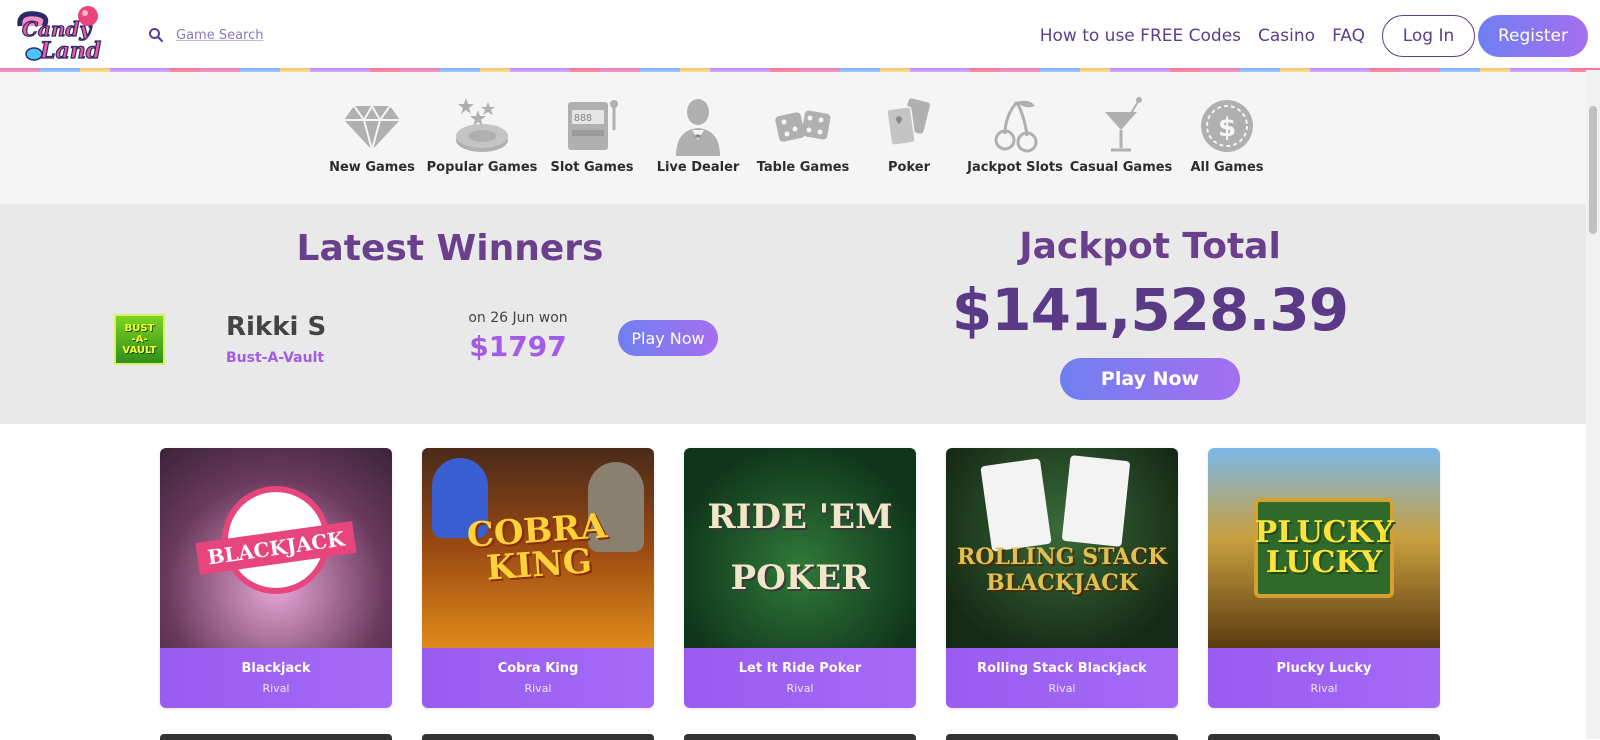 The image size is (1600, 740). I want to click on cards-icon, so click(908, 122).